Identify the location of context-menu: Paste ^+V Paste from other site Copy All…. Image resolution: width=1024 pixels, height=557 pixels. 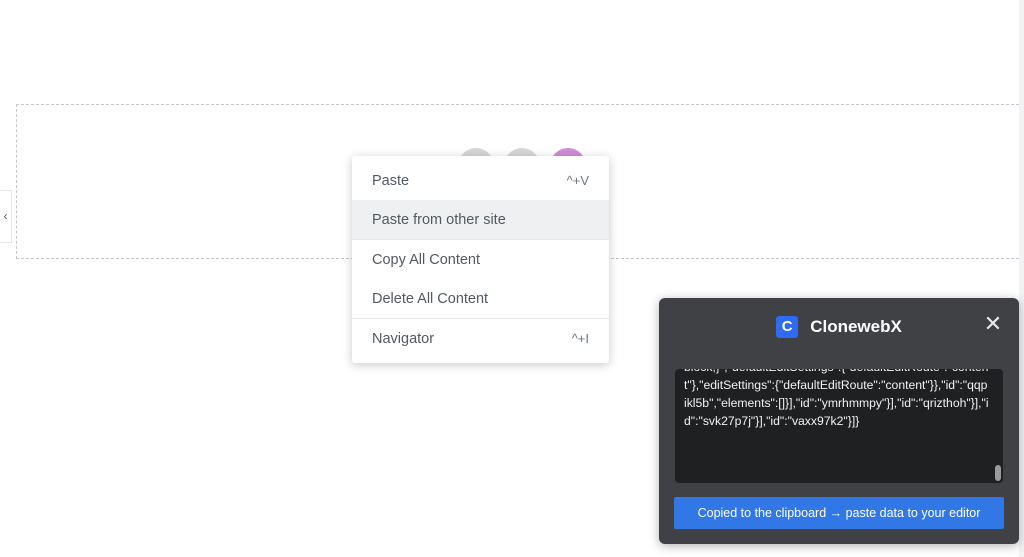
(480, 259).